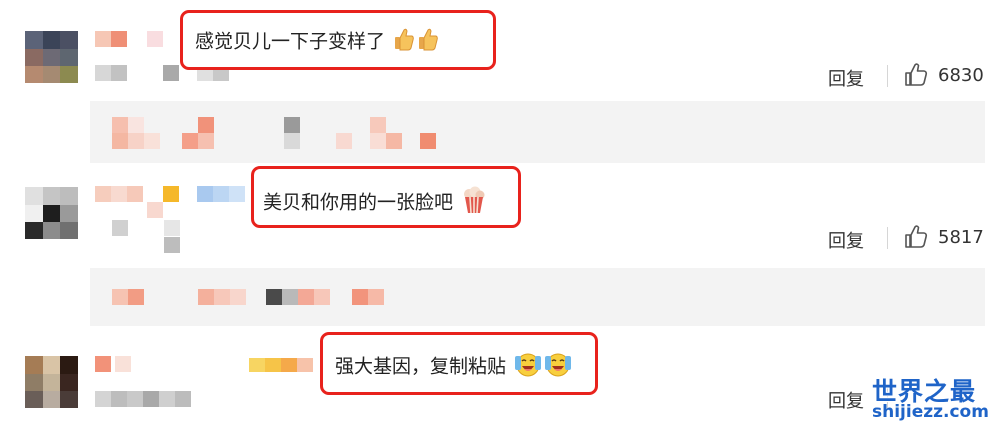 This screenshot has height=430, width=1000. What do you see at coordinates (961, 237) in the screenshot?
I see `like-count: 5817` at bounding box center [961, 237].